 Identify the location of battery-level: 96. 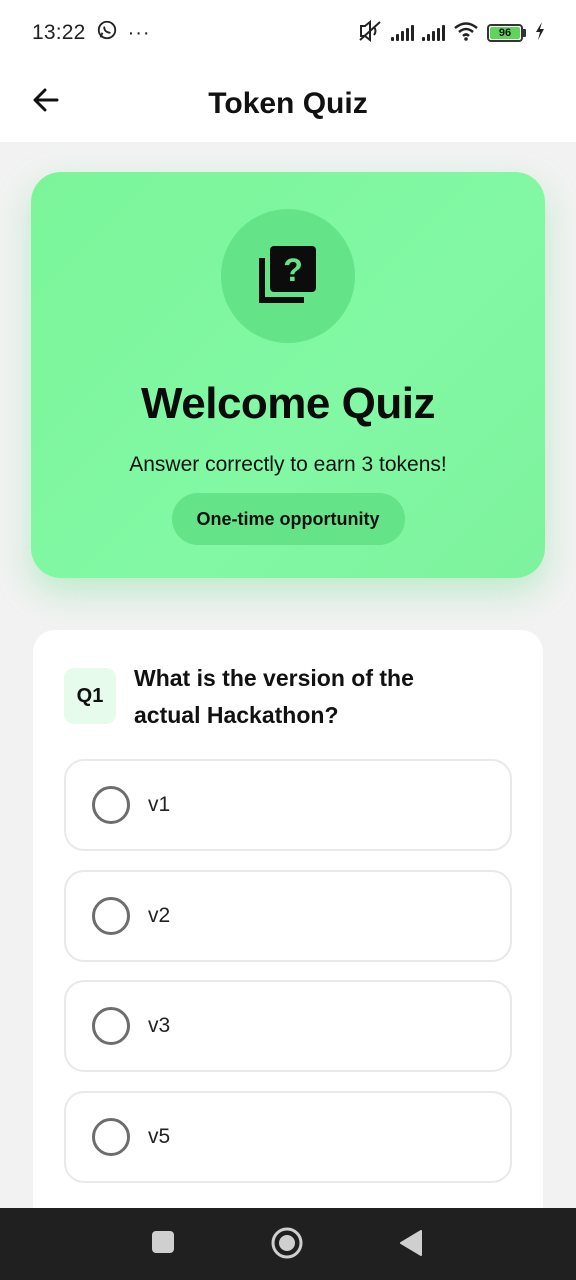
(505, 33).